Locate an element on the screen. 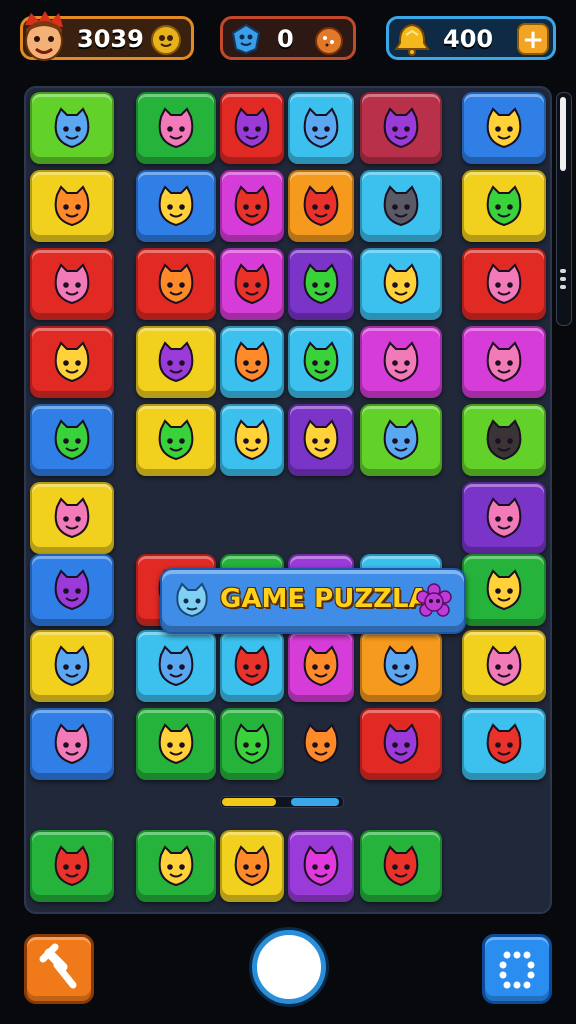  tile-purple-bag is located at coordinates (401, 744).